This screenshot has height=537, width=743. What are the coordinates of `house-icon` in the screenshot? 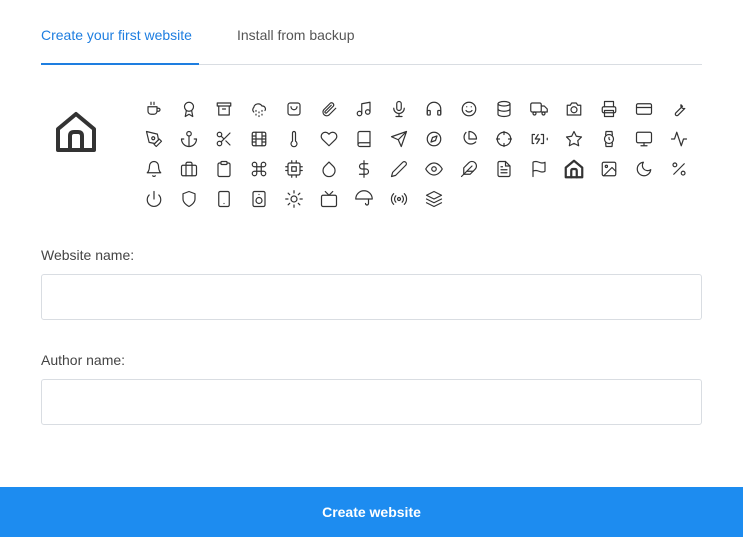 It's located at (574, 169).